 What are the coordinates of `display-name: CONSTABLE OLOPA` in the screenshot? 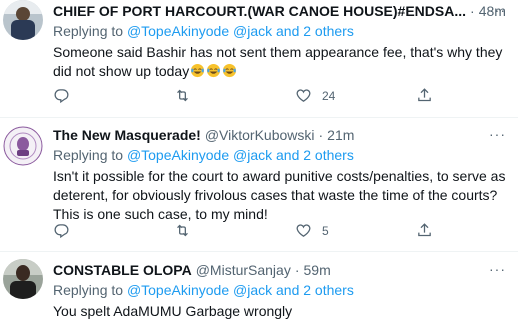 It's located at (122, 270).